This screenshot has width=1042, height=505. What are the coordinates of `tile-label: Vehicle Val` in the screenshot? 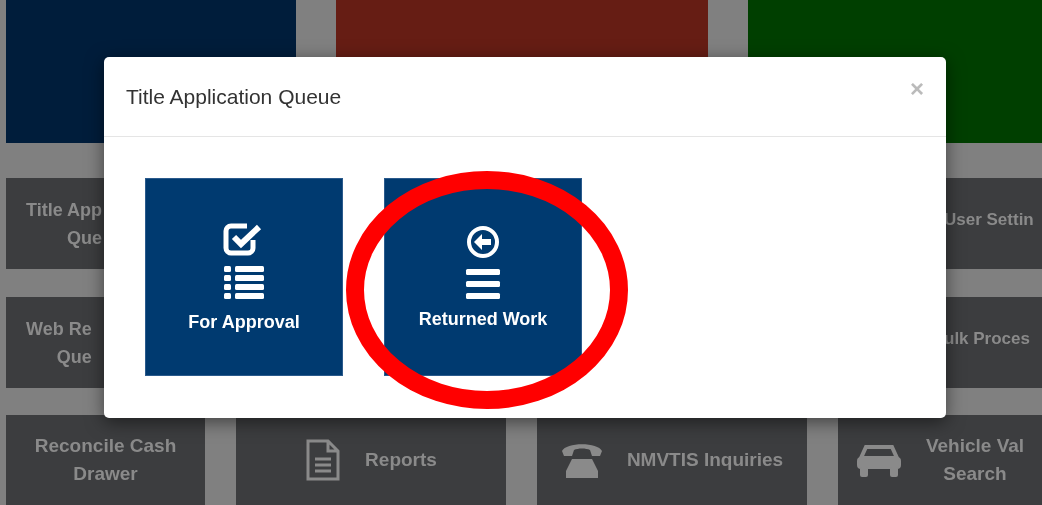 It's located at (975, 446).